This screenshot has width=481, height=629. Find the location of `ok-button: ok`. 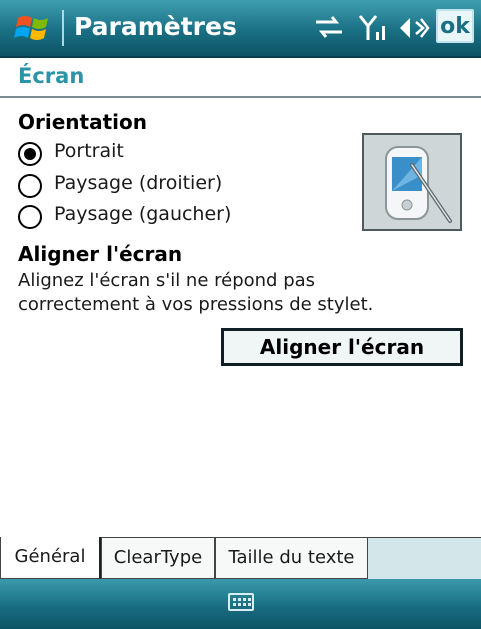

ok-button: ok is located at coordinates (455, 26).